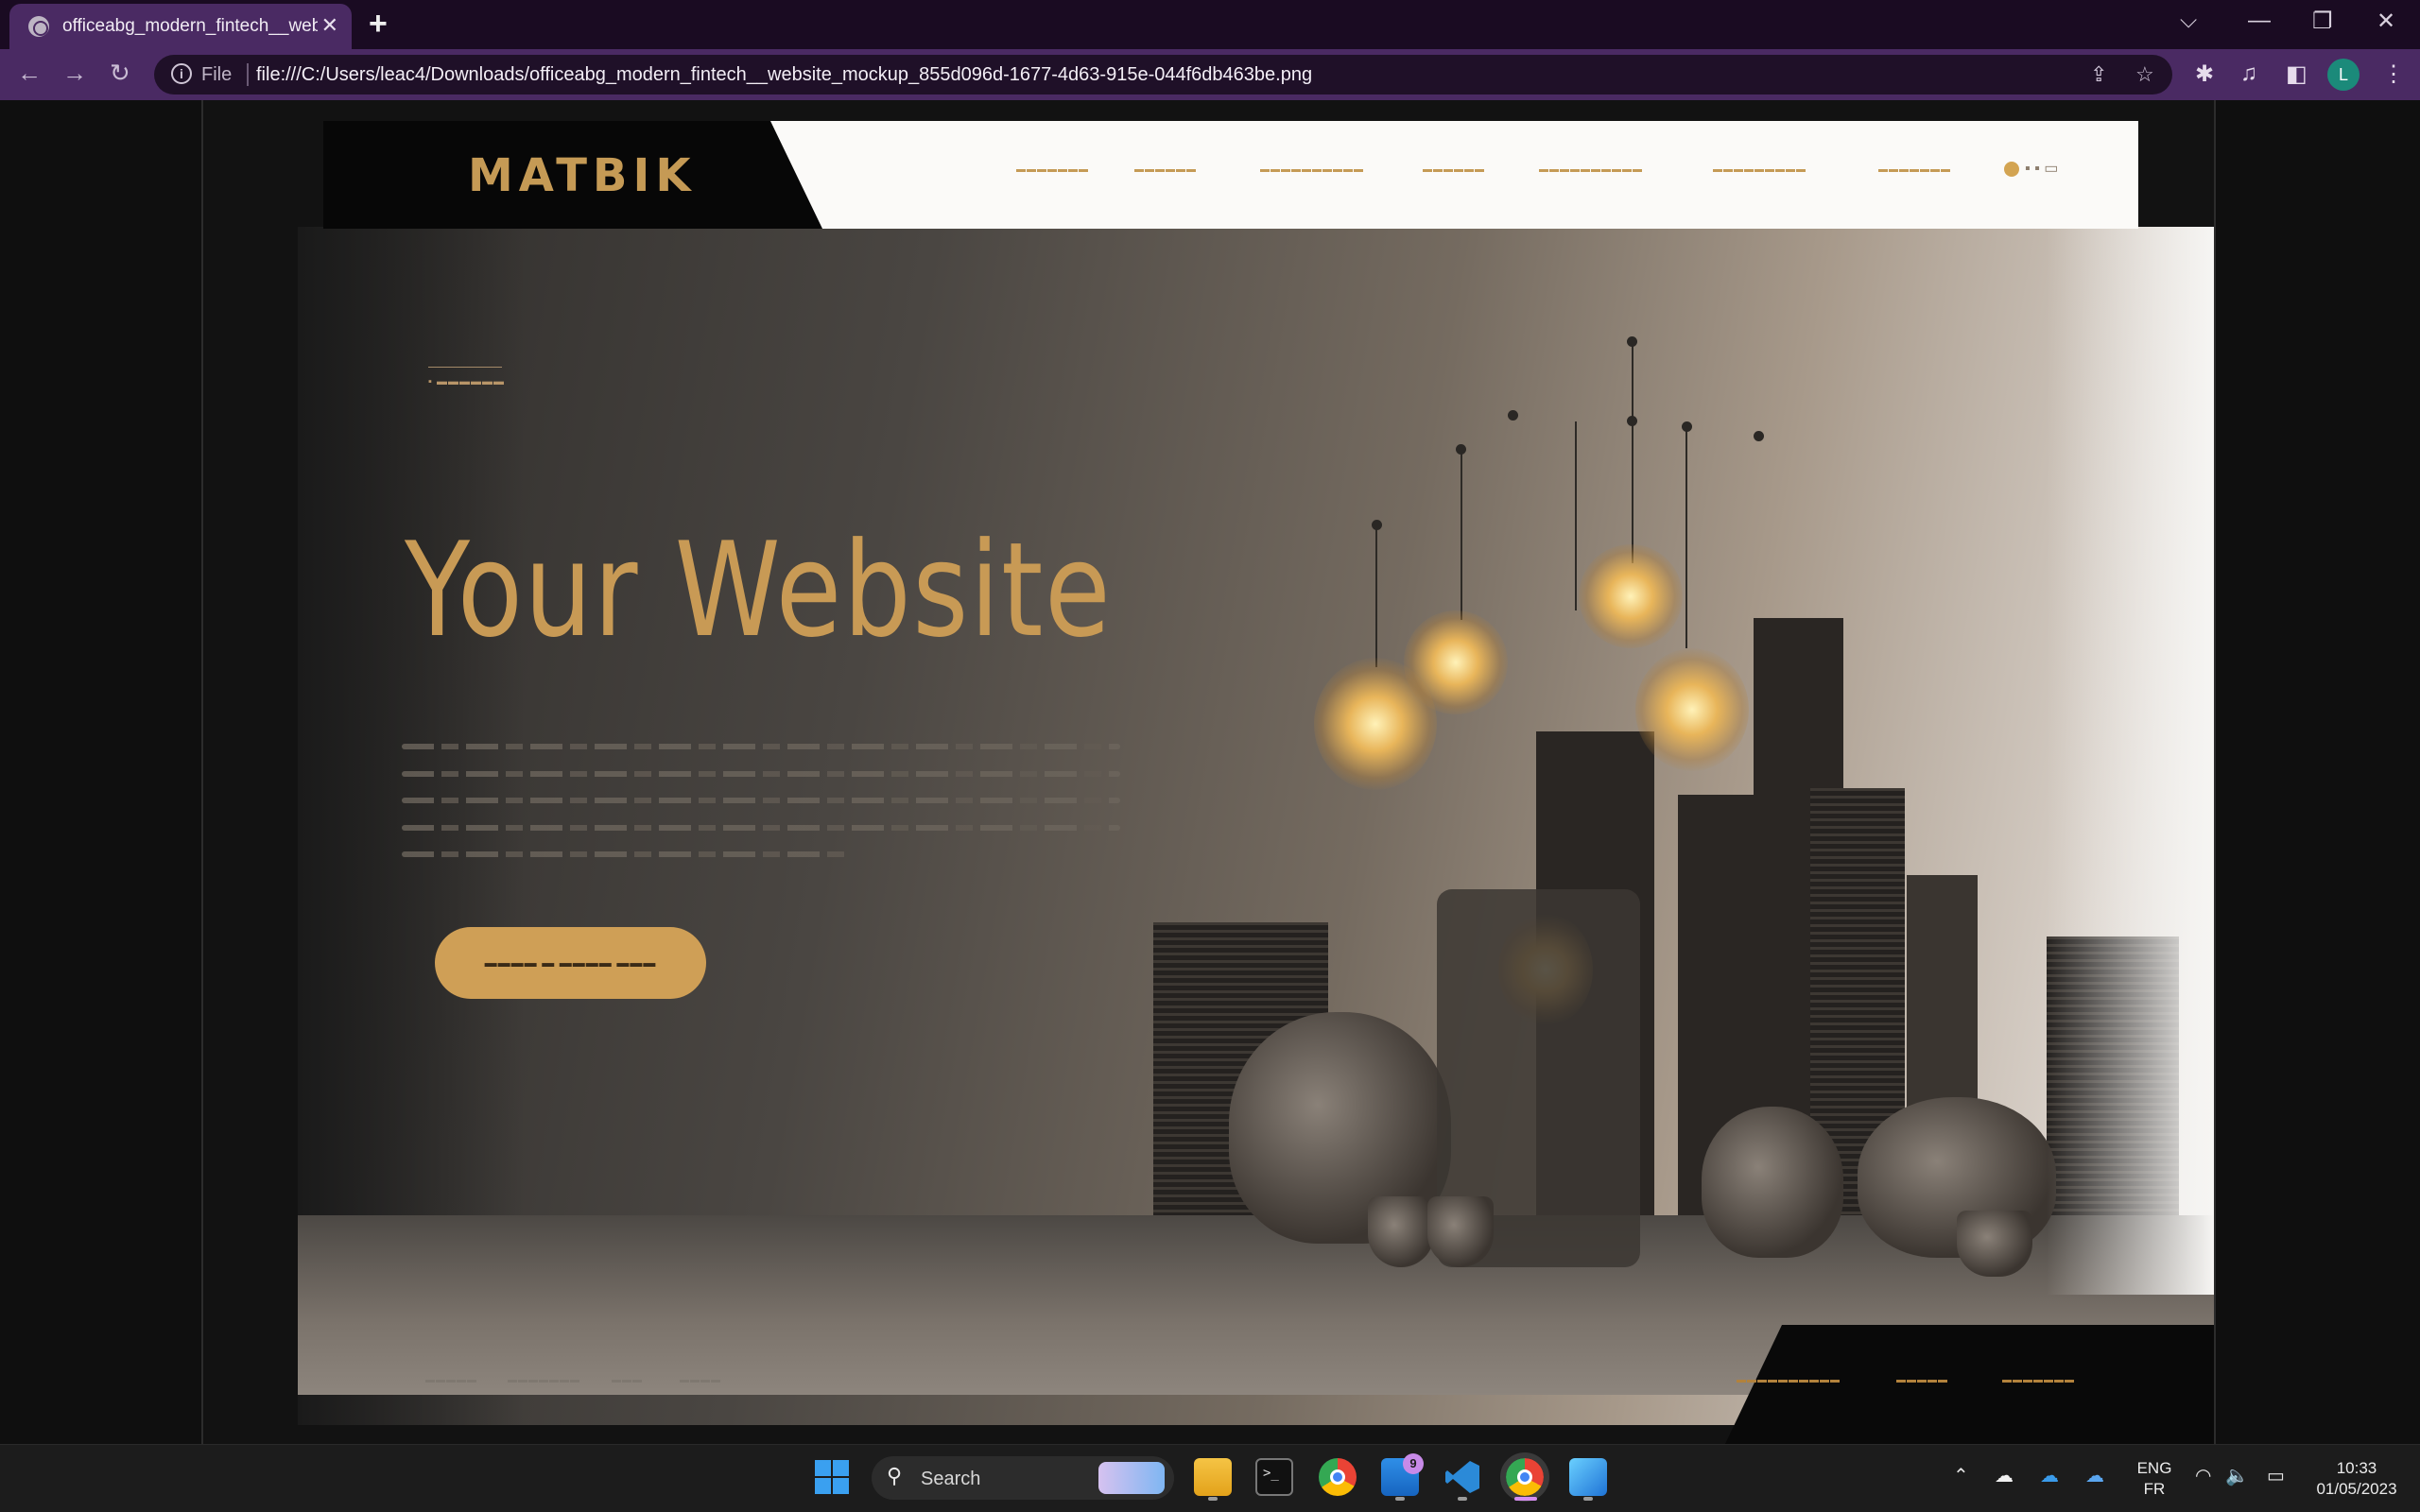 This screenshot has height=1512, width=2420. I want to click on restore-button: ❐, so click(2322, 21).